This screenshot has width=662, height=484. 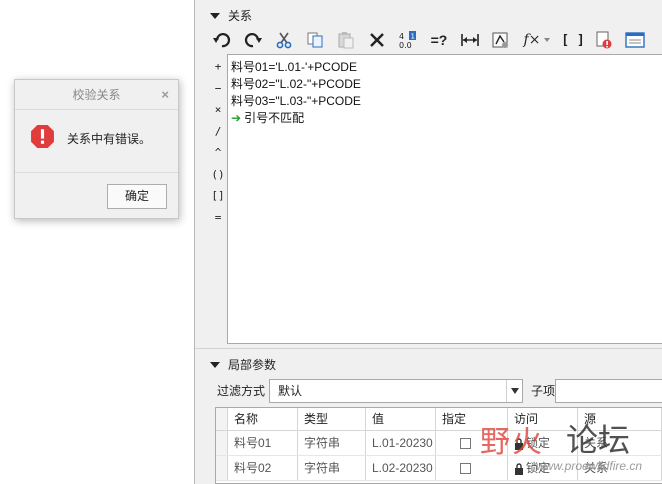 What do you see at coordinates (253, 40) in the screenshot?
I see `redo-icon` at bounding box center [253, 40].